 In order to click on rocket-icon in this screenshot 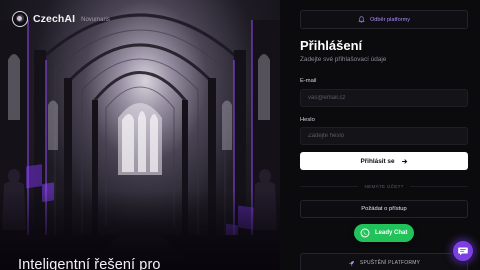, I will do `click(351, 263)`.